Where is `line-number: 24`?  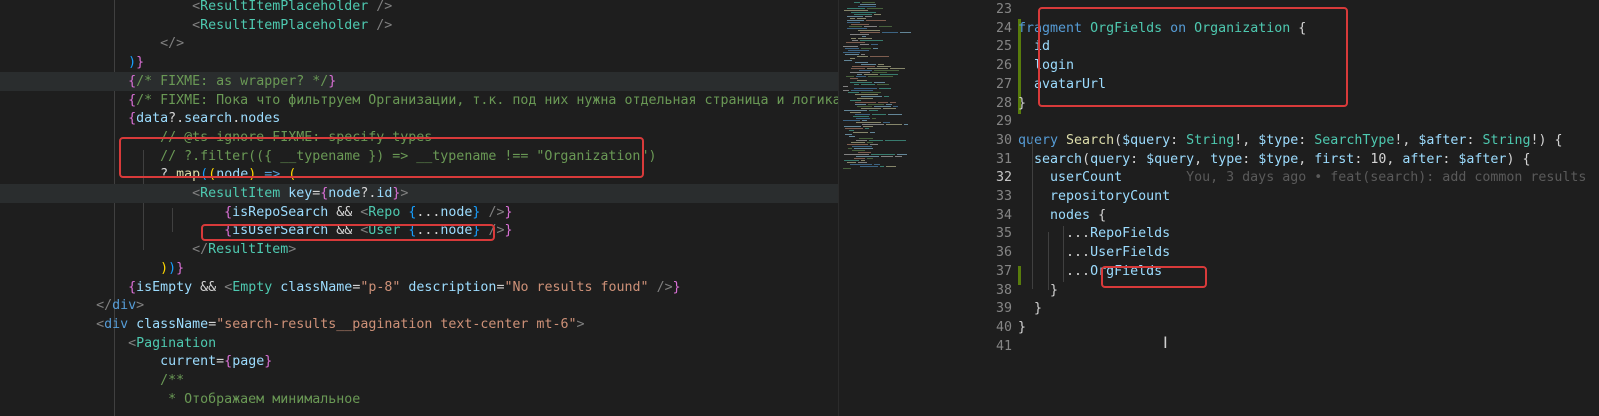 line-number: 24 is located at coordinates (1003, 28).